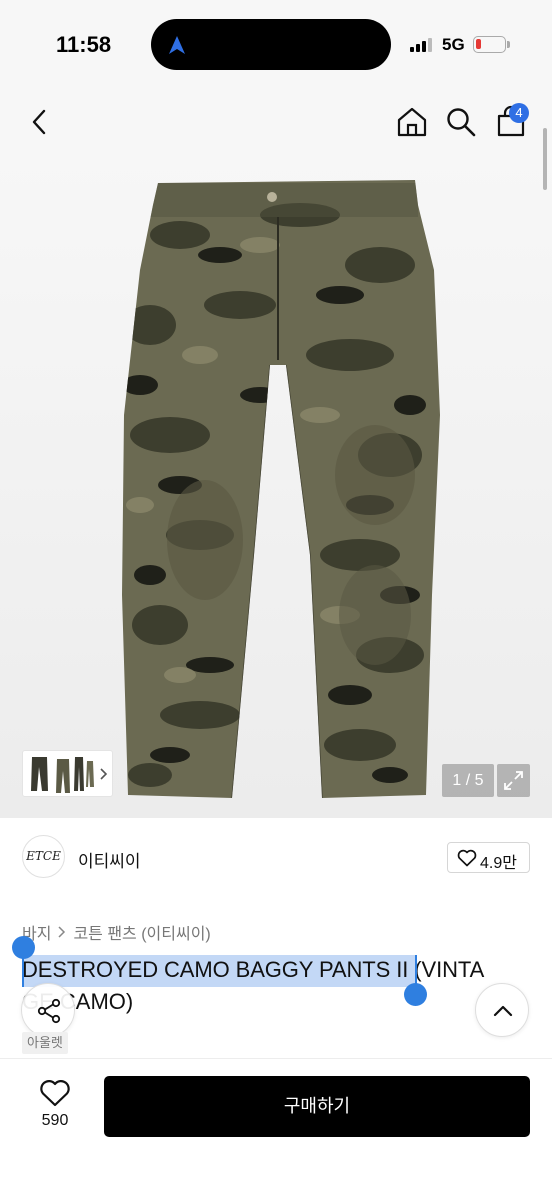  What do you see at coordinates (45, 1043) in the screenshot?
I see `outlet-tag: 아울렛` at bounding box center [45, 1043].